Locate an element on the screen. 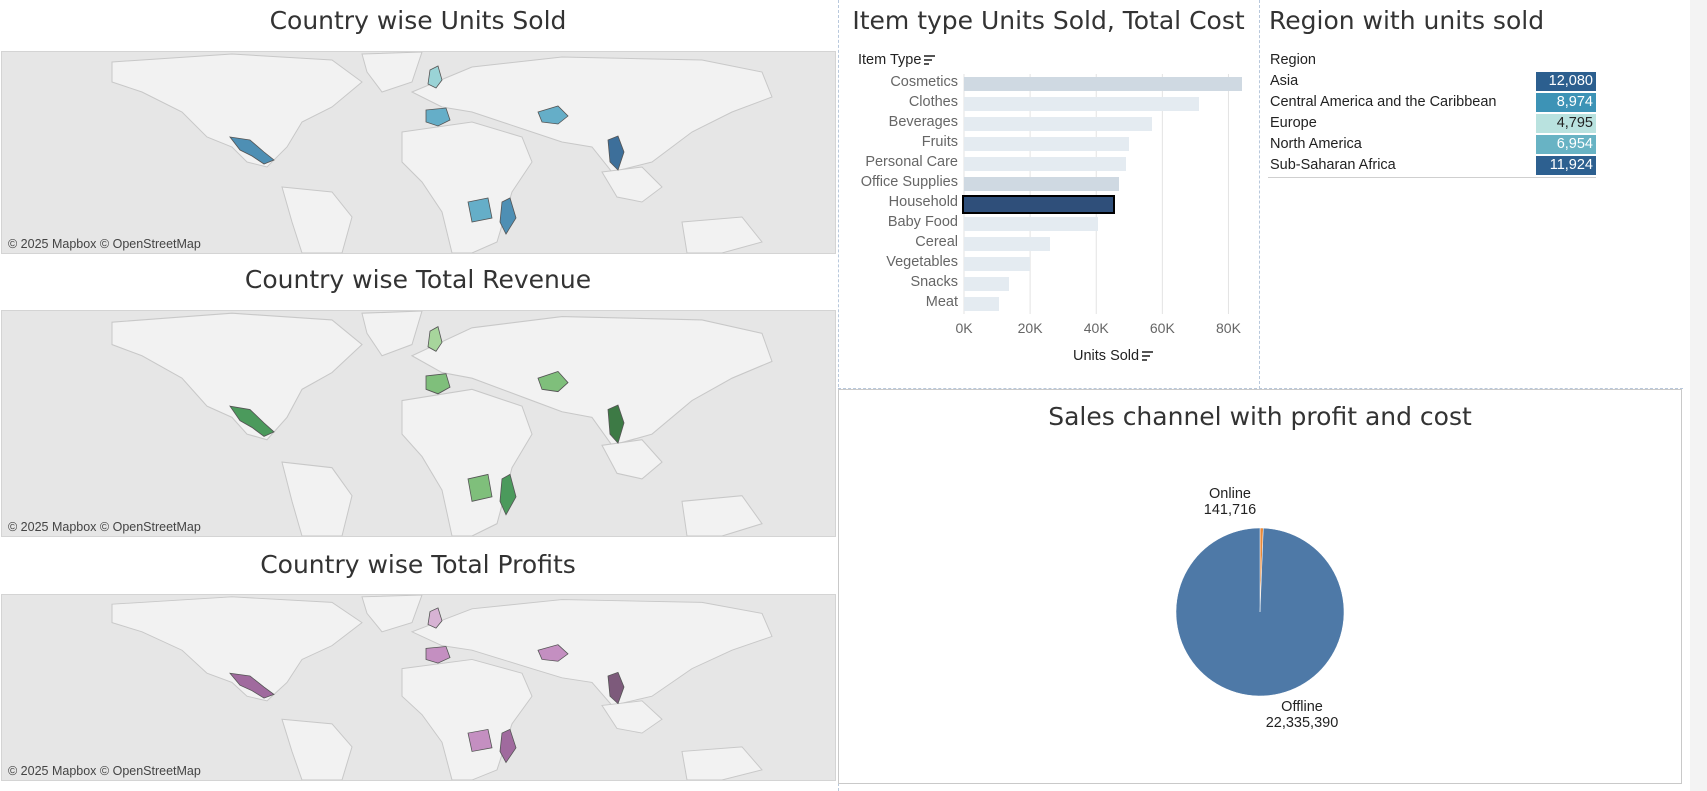 The height and width of the screenshot is (791, 1707). pie-label-online-name: Online is located at coordinates (1230, 494).